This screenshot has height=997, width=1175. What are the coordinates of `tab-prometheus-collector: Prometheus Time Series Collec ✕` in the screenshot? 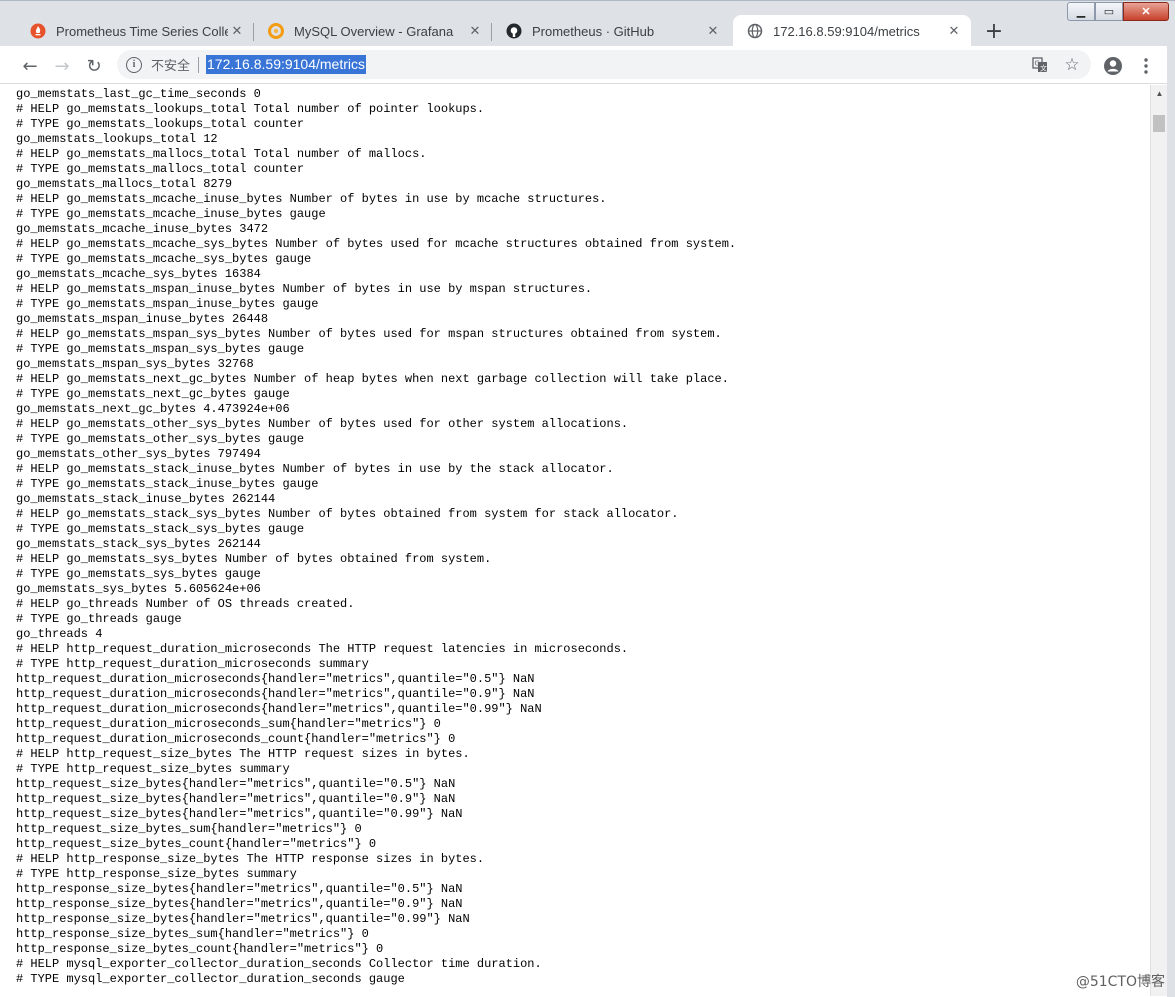 It's located at (135, 31).